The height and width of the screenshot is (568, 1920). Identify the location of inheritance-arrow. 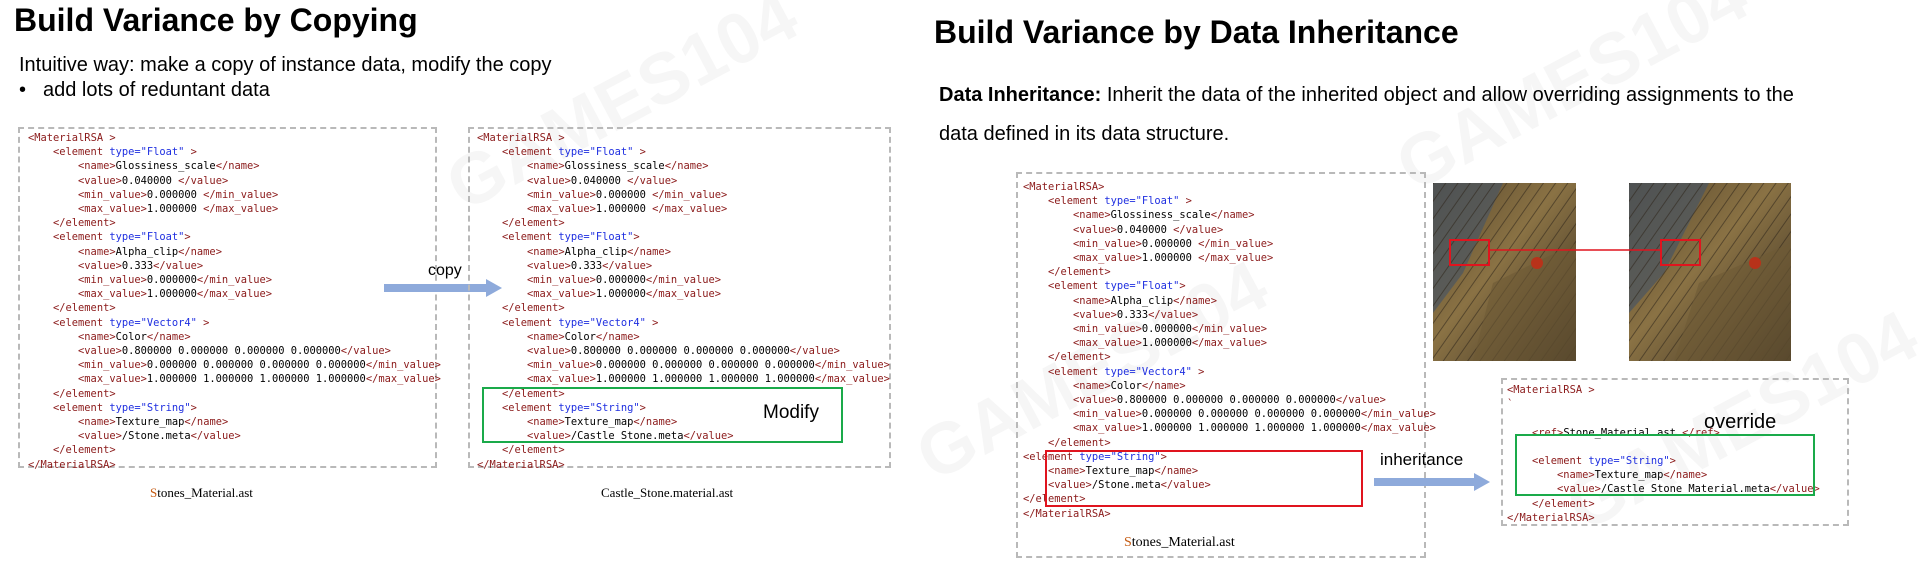
(1432, 482).